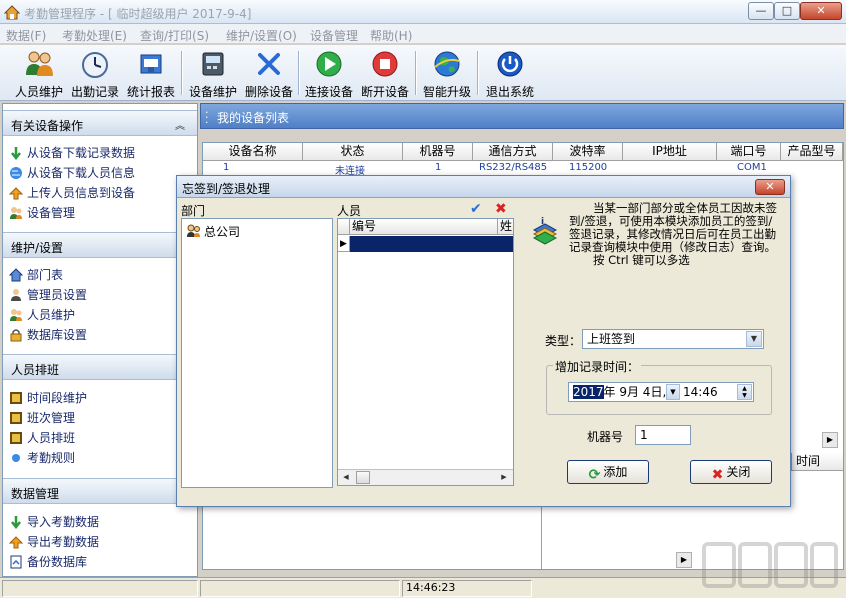  What do you see at coordinates (16, 153) in the screenshot?
I see `arrow-down-icon` at bounding box center [16, 153].